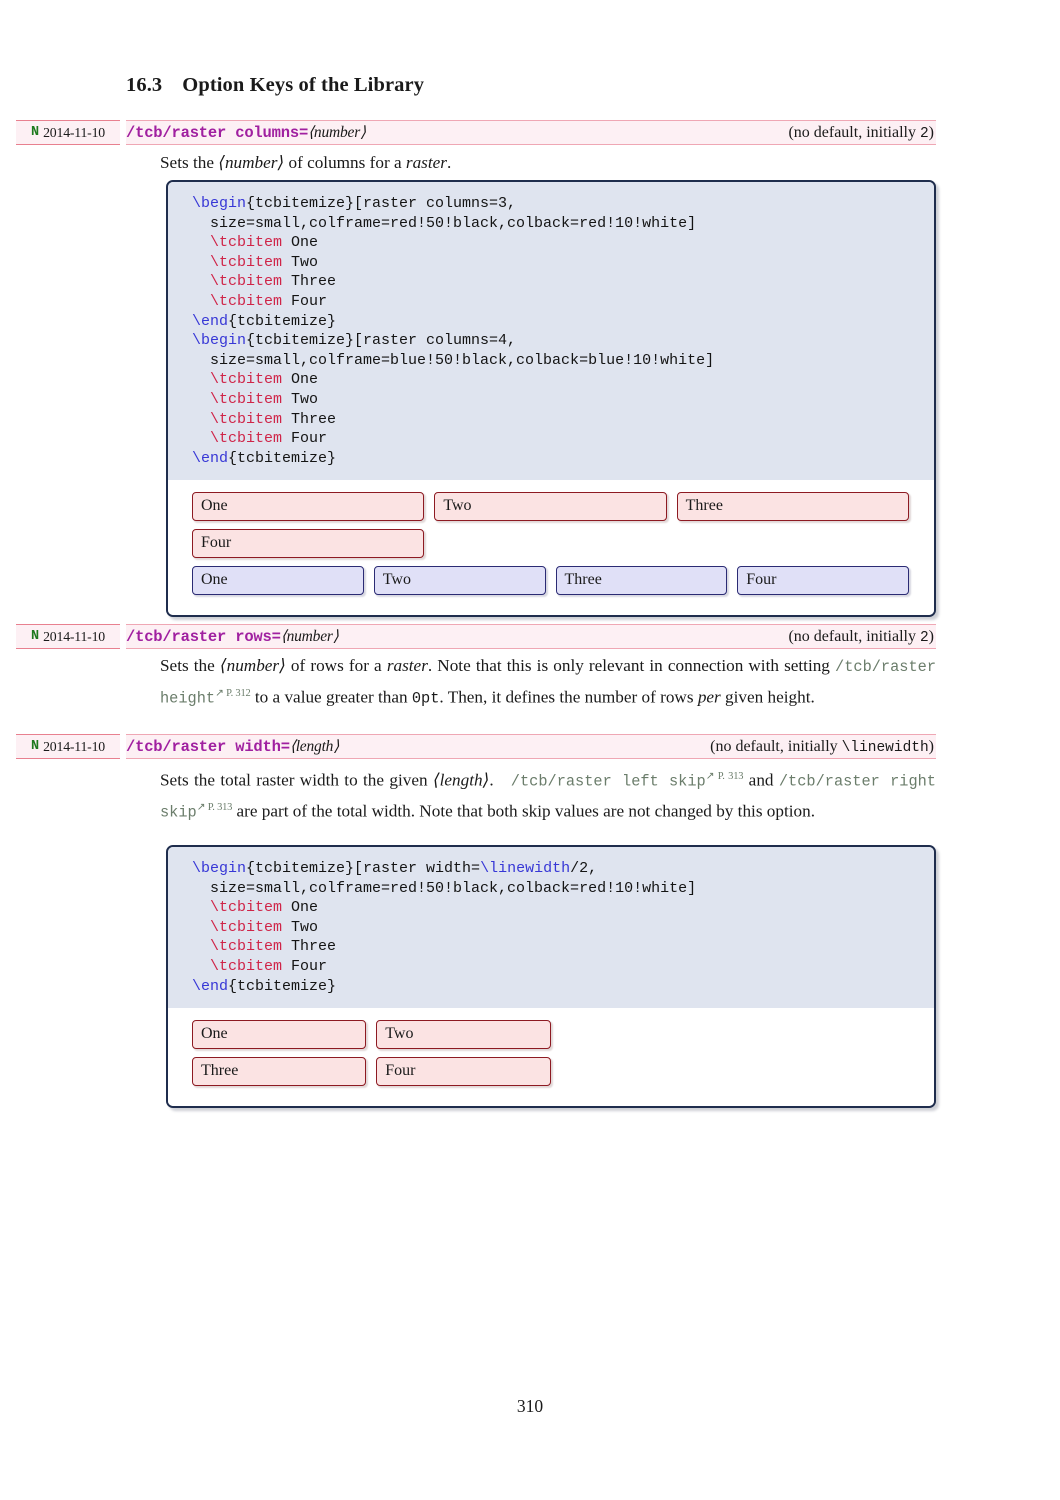 This screenshot has width=1060, height=1500. Describe the element at coordinates (885, 747) in the screenshot. I see `default-value: \linewidth` at that location.